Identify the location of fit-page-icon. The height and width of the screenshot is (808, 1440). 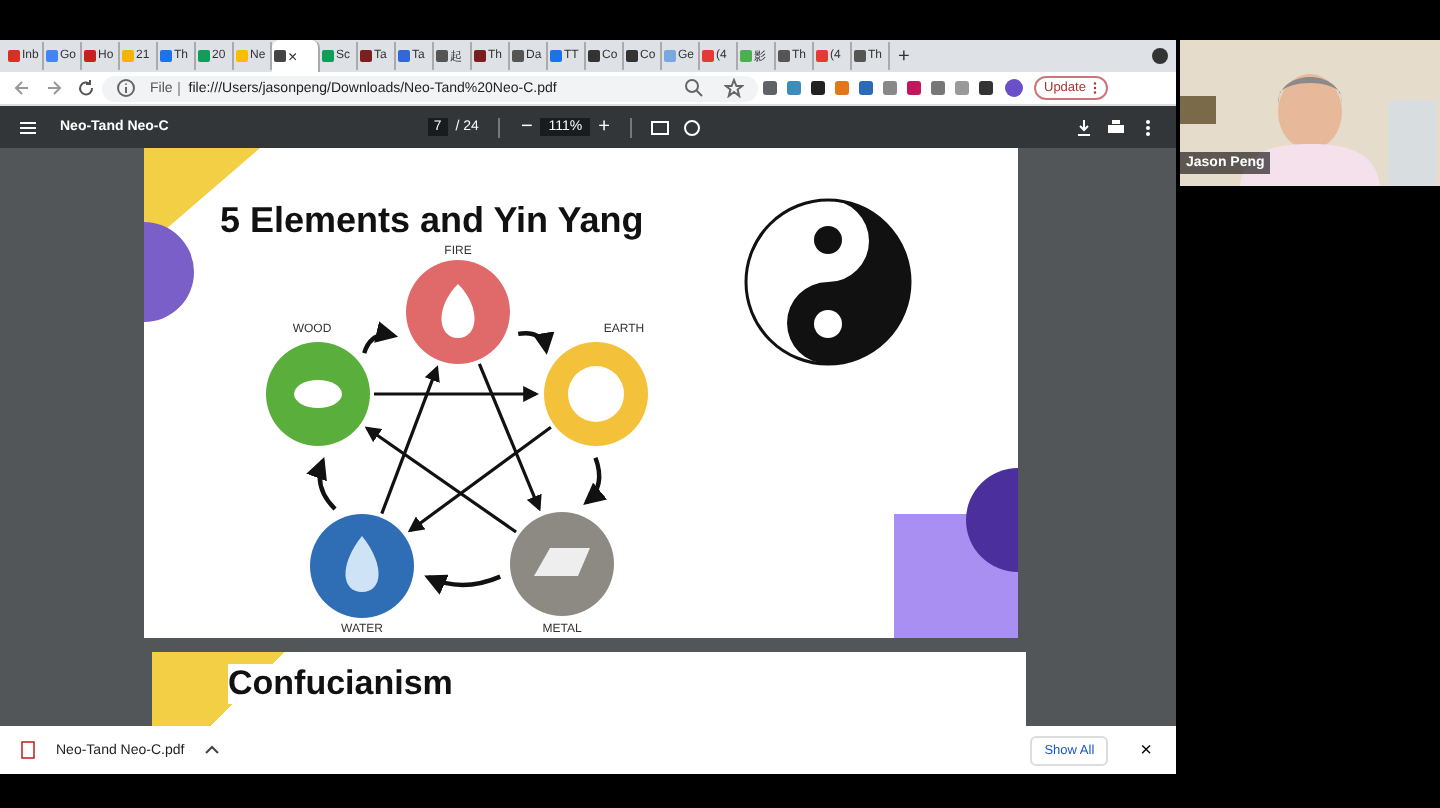
(660, 127).